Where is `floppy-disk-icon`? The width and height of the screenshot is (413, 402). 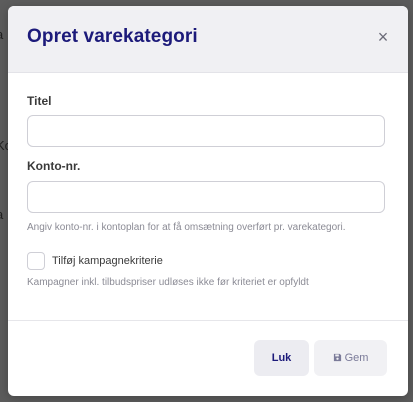 floppy-disk-icon is located at coordinates (337, 357).